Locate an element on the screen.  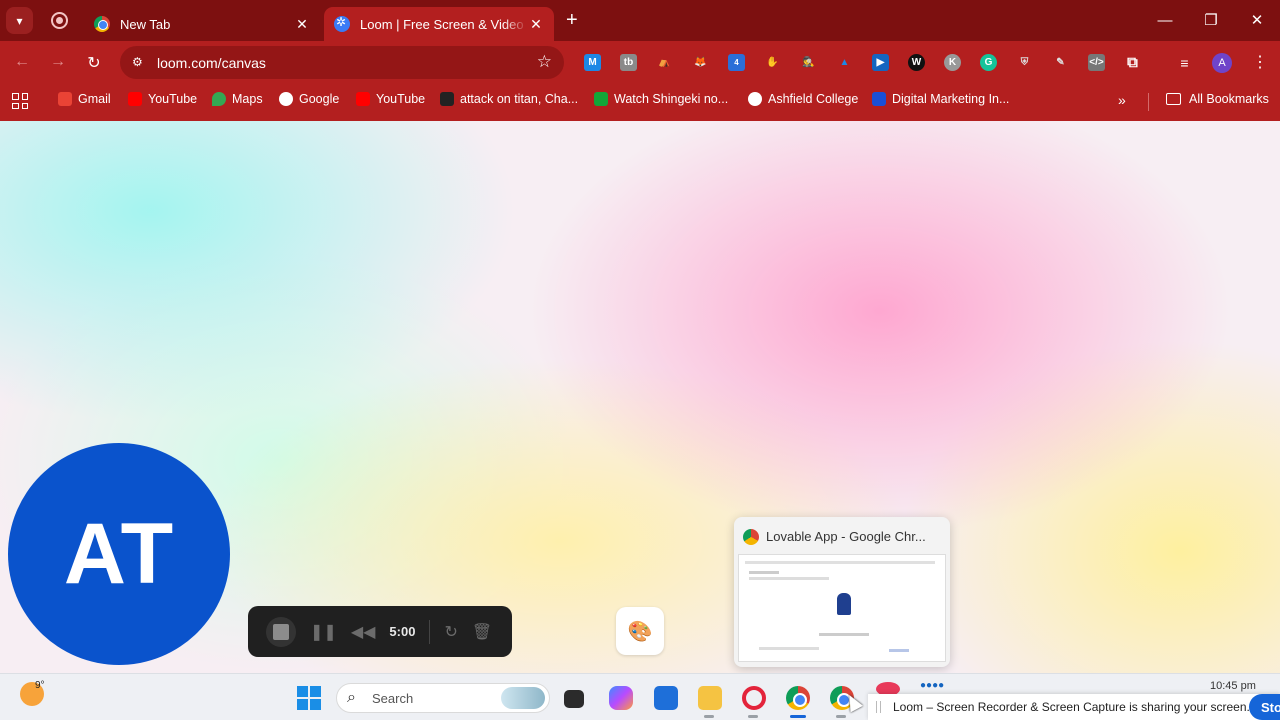
tab-new-tab: New Tab ✕ is located at coordinates (202, 24).